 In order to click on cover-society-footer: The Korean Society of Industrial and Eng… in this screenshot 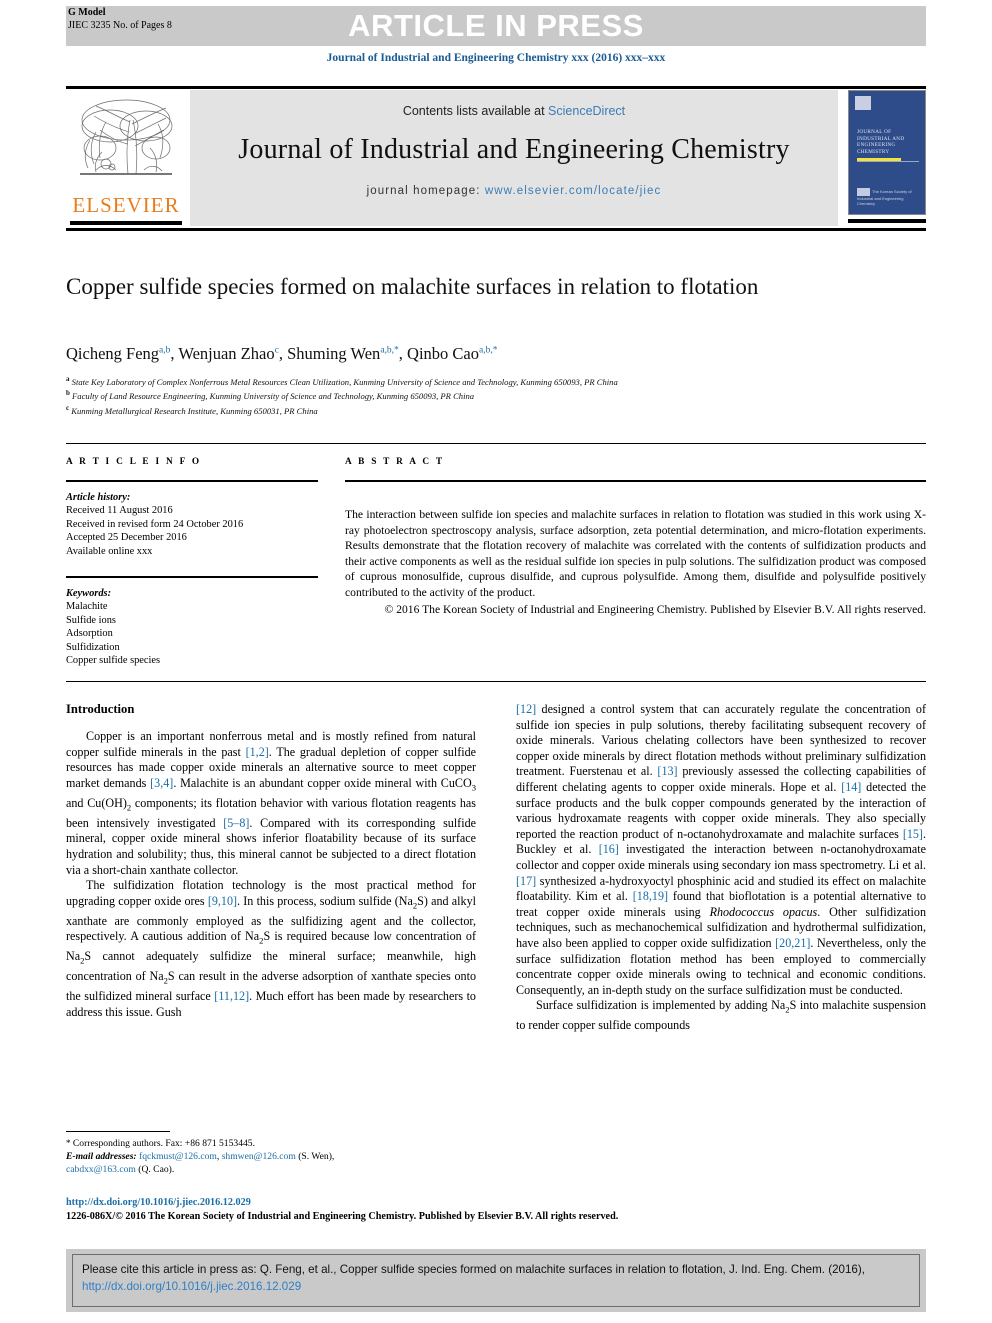, I will do `click(888, 197)`.